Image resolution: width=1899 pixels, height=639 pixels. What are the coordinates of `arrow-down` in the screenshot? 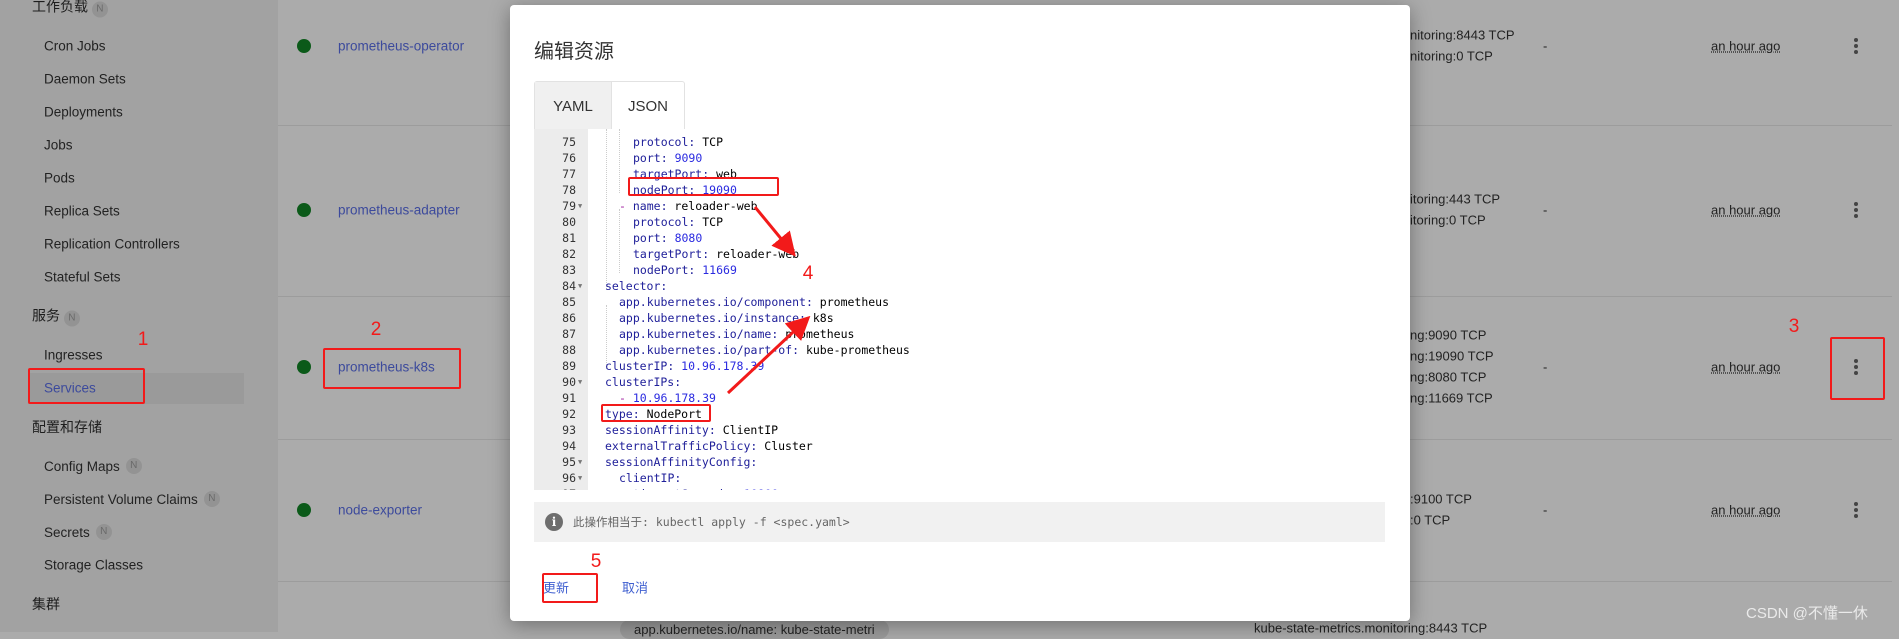 It's located at (774, 231).